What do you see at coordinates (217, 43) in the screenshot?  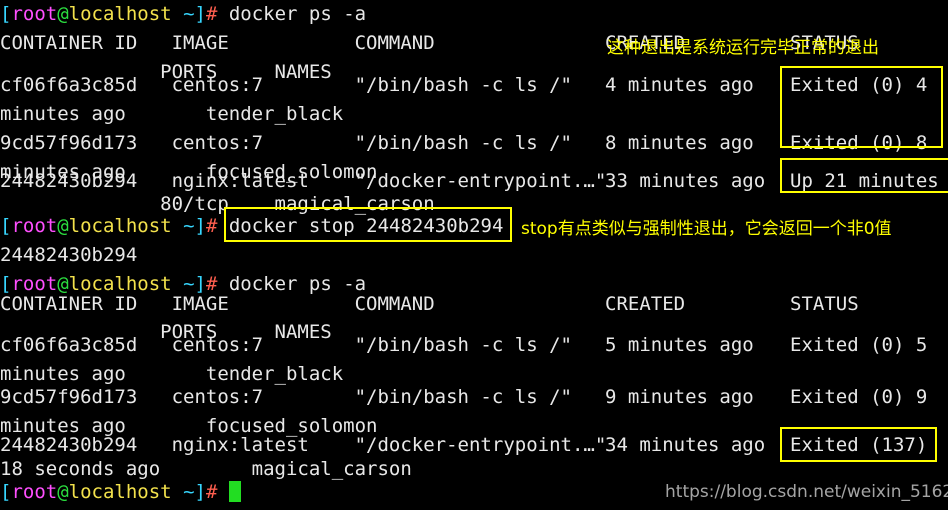 I see `ps1-header-left: CONTAINER ID IMAGE COMMAND` at bounding box center [217, 43].